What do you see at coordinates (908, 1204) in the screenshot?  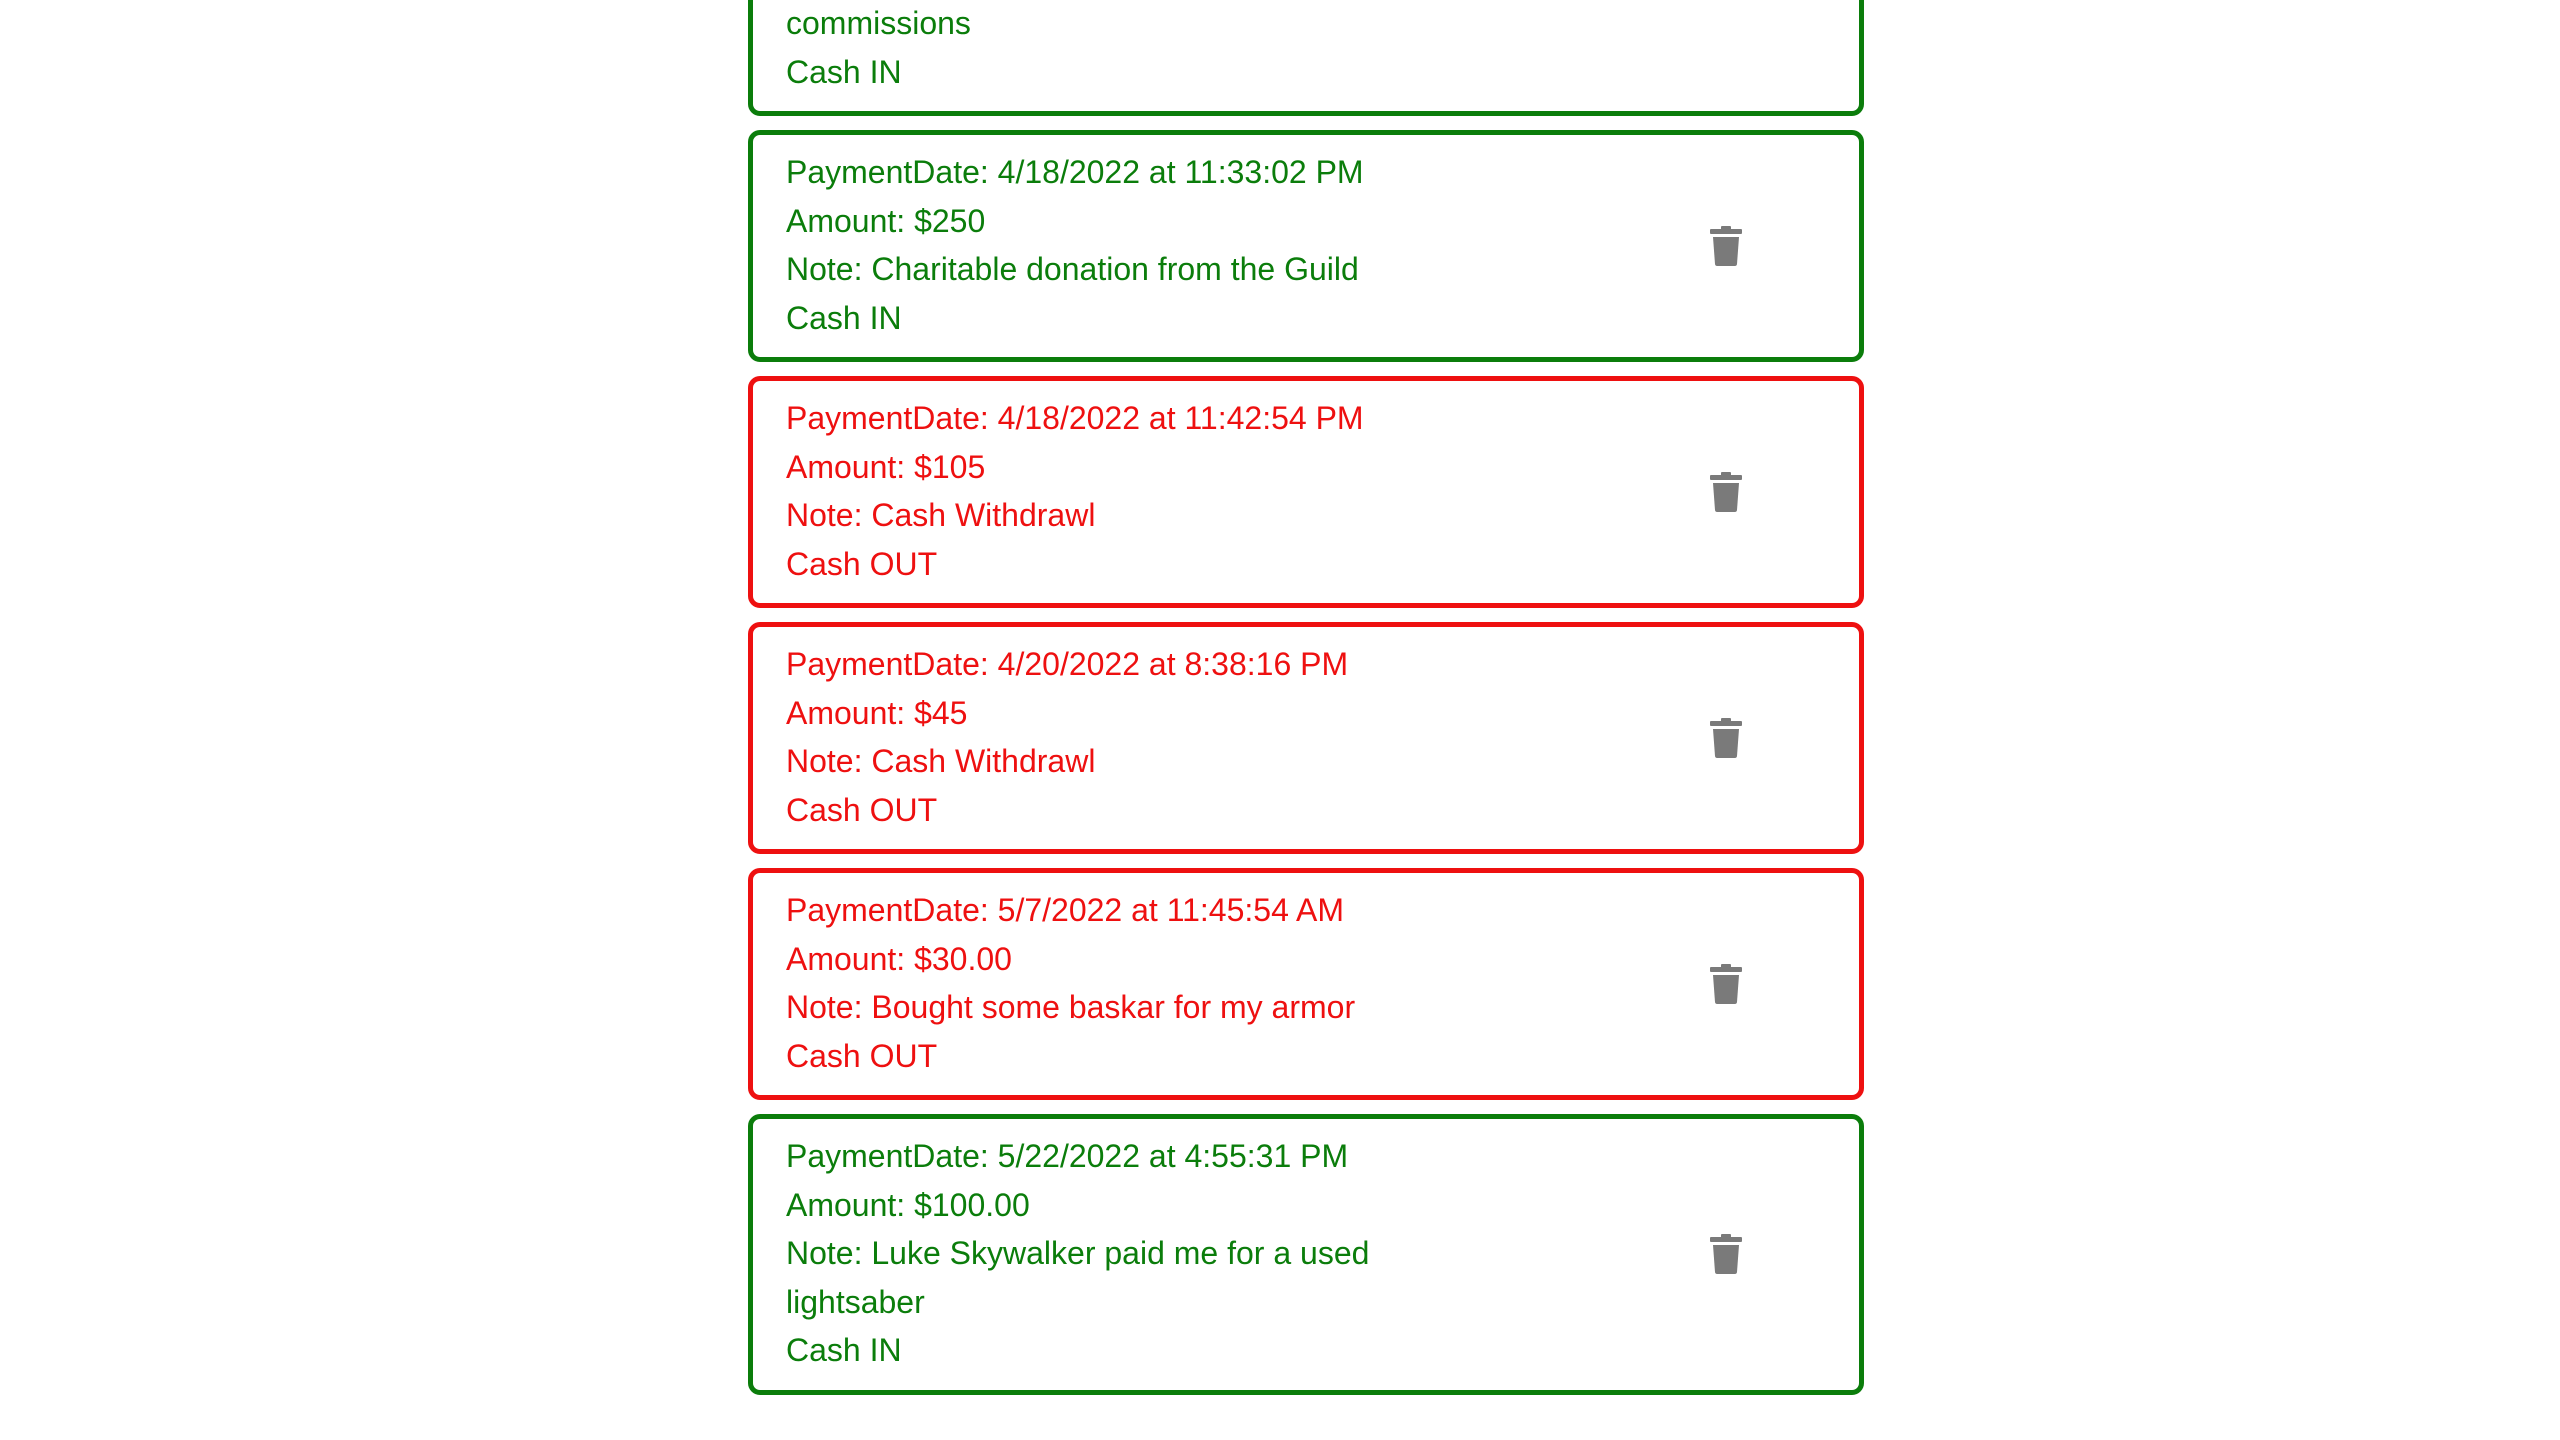 I see `payment-amount: Amount: $100.00` at bounding box center [908, 1204].